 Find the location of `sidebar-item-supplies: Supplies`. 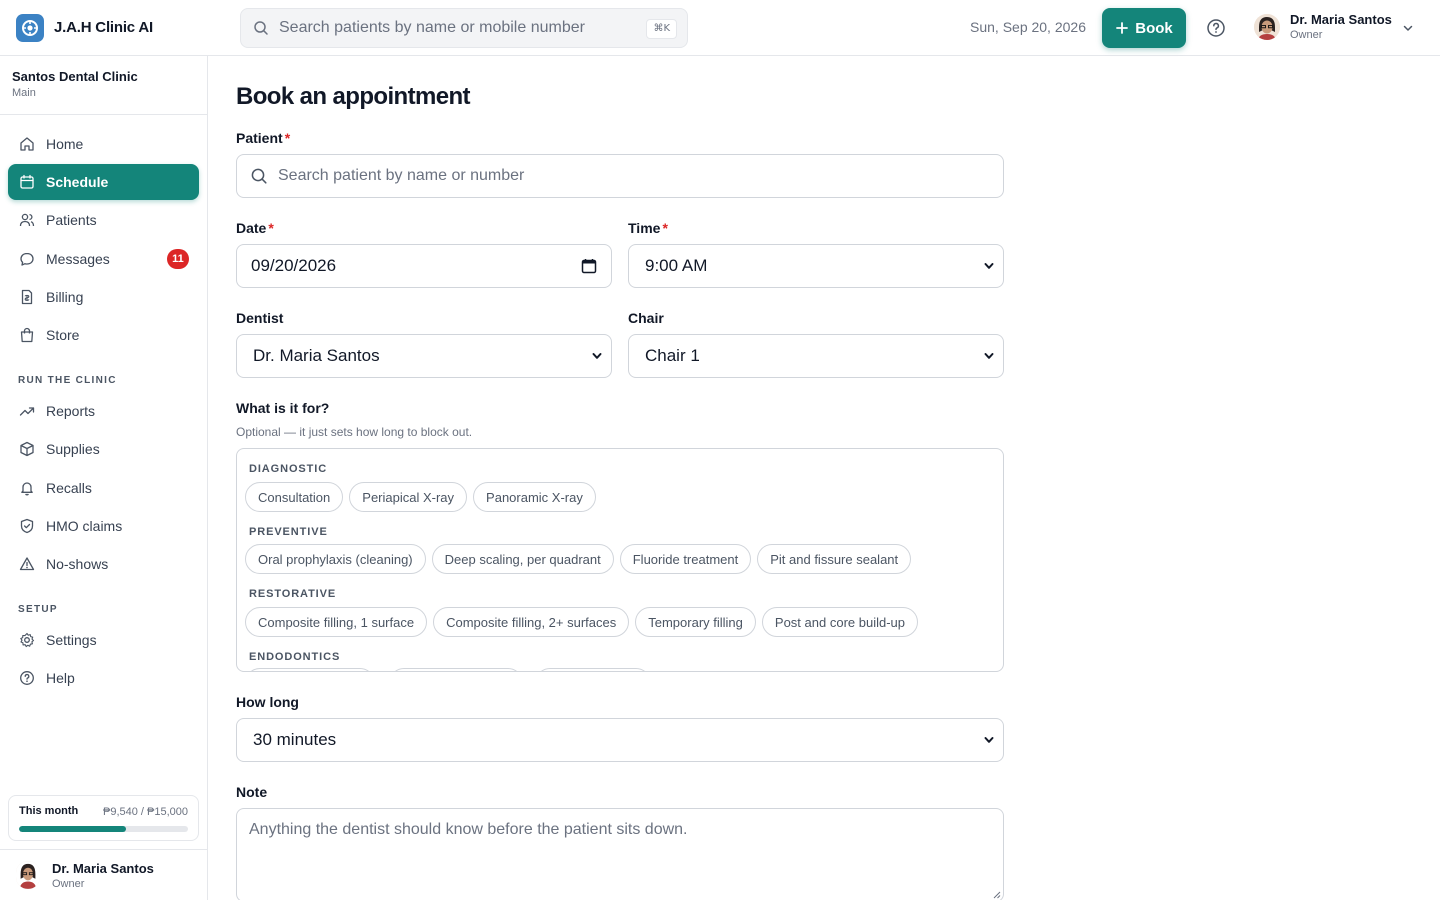

sidebar-item-supplies: Supplies is located at coordinates (103, 449).